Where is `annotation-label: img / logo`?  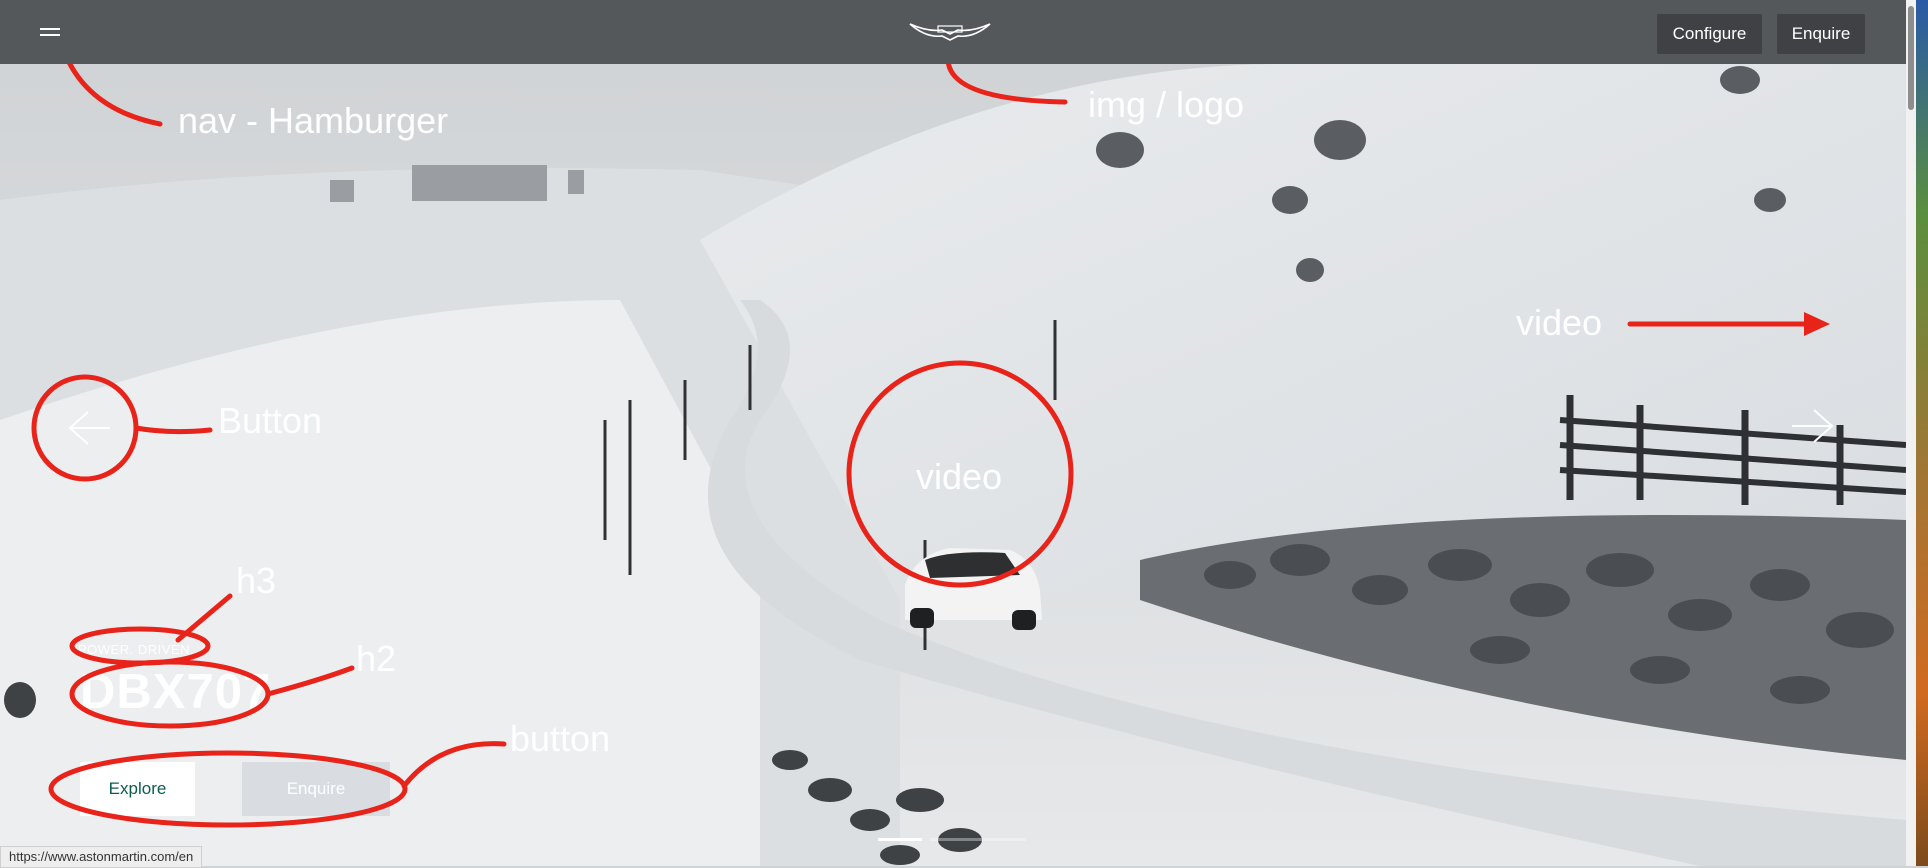
annotation-label: img / logo is located at coordinates (1166, 104).